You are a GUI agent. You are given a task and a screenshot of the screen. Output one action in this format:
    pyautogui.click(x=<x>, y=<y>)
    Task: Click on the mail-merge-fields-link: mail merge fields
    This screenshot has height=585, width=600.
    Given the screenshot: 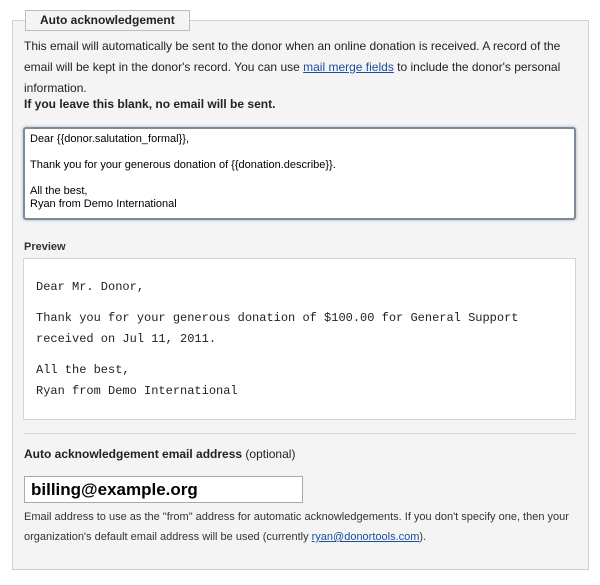 What is the action you would take?
    pyautogui.click(x=348, y=67)
    